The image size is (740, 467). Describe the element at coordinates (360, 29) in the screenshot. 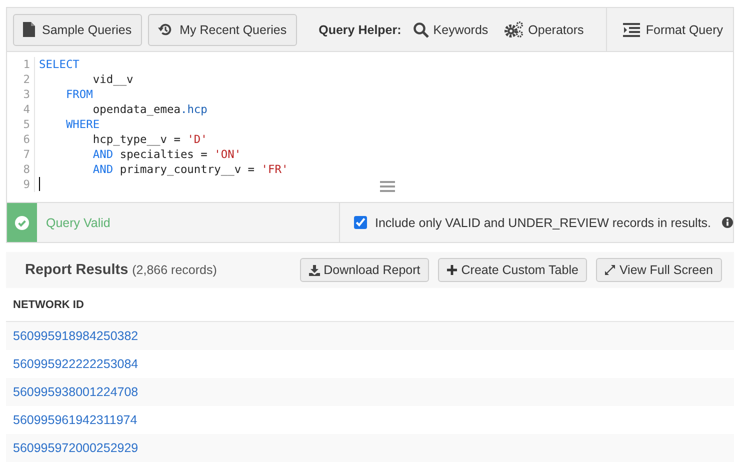

I see `helper-label: Query Helper:` at that location.